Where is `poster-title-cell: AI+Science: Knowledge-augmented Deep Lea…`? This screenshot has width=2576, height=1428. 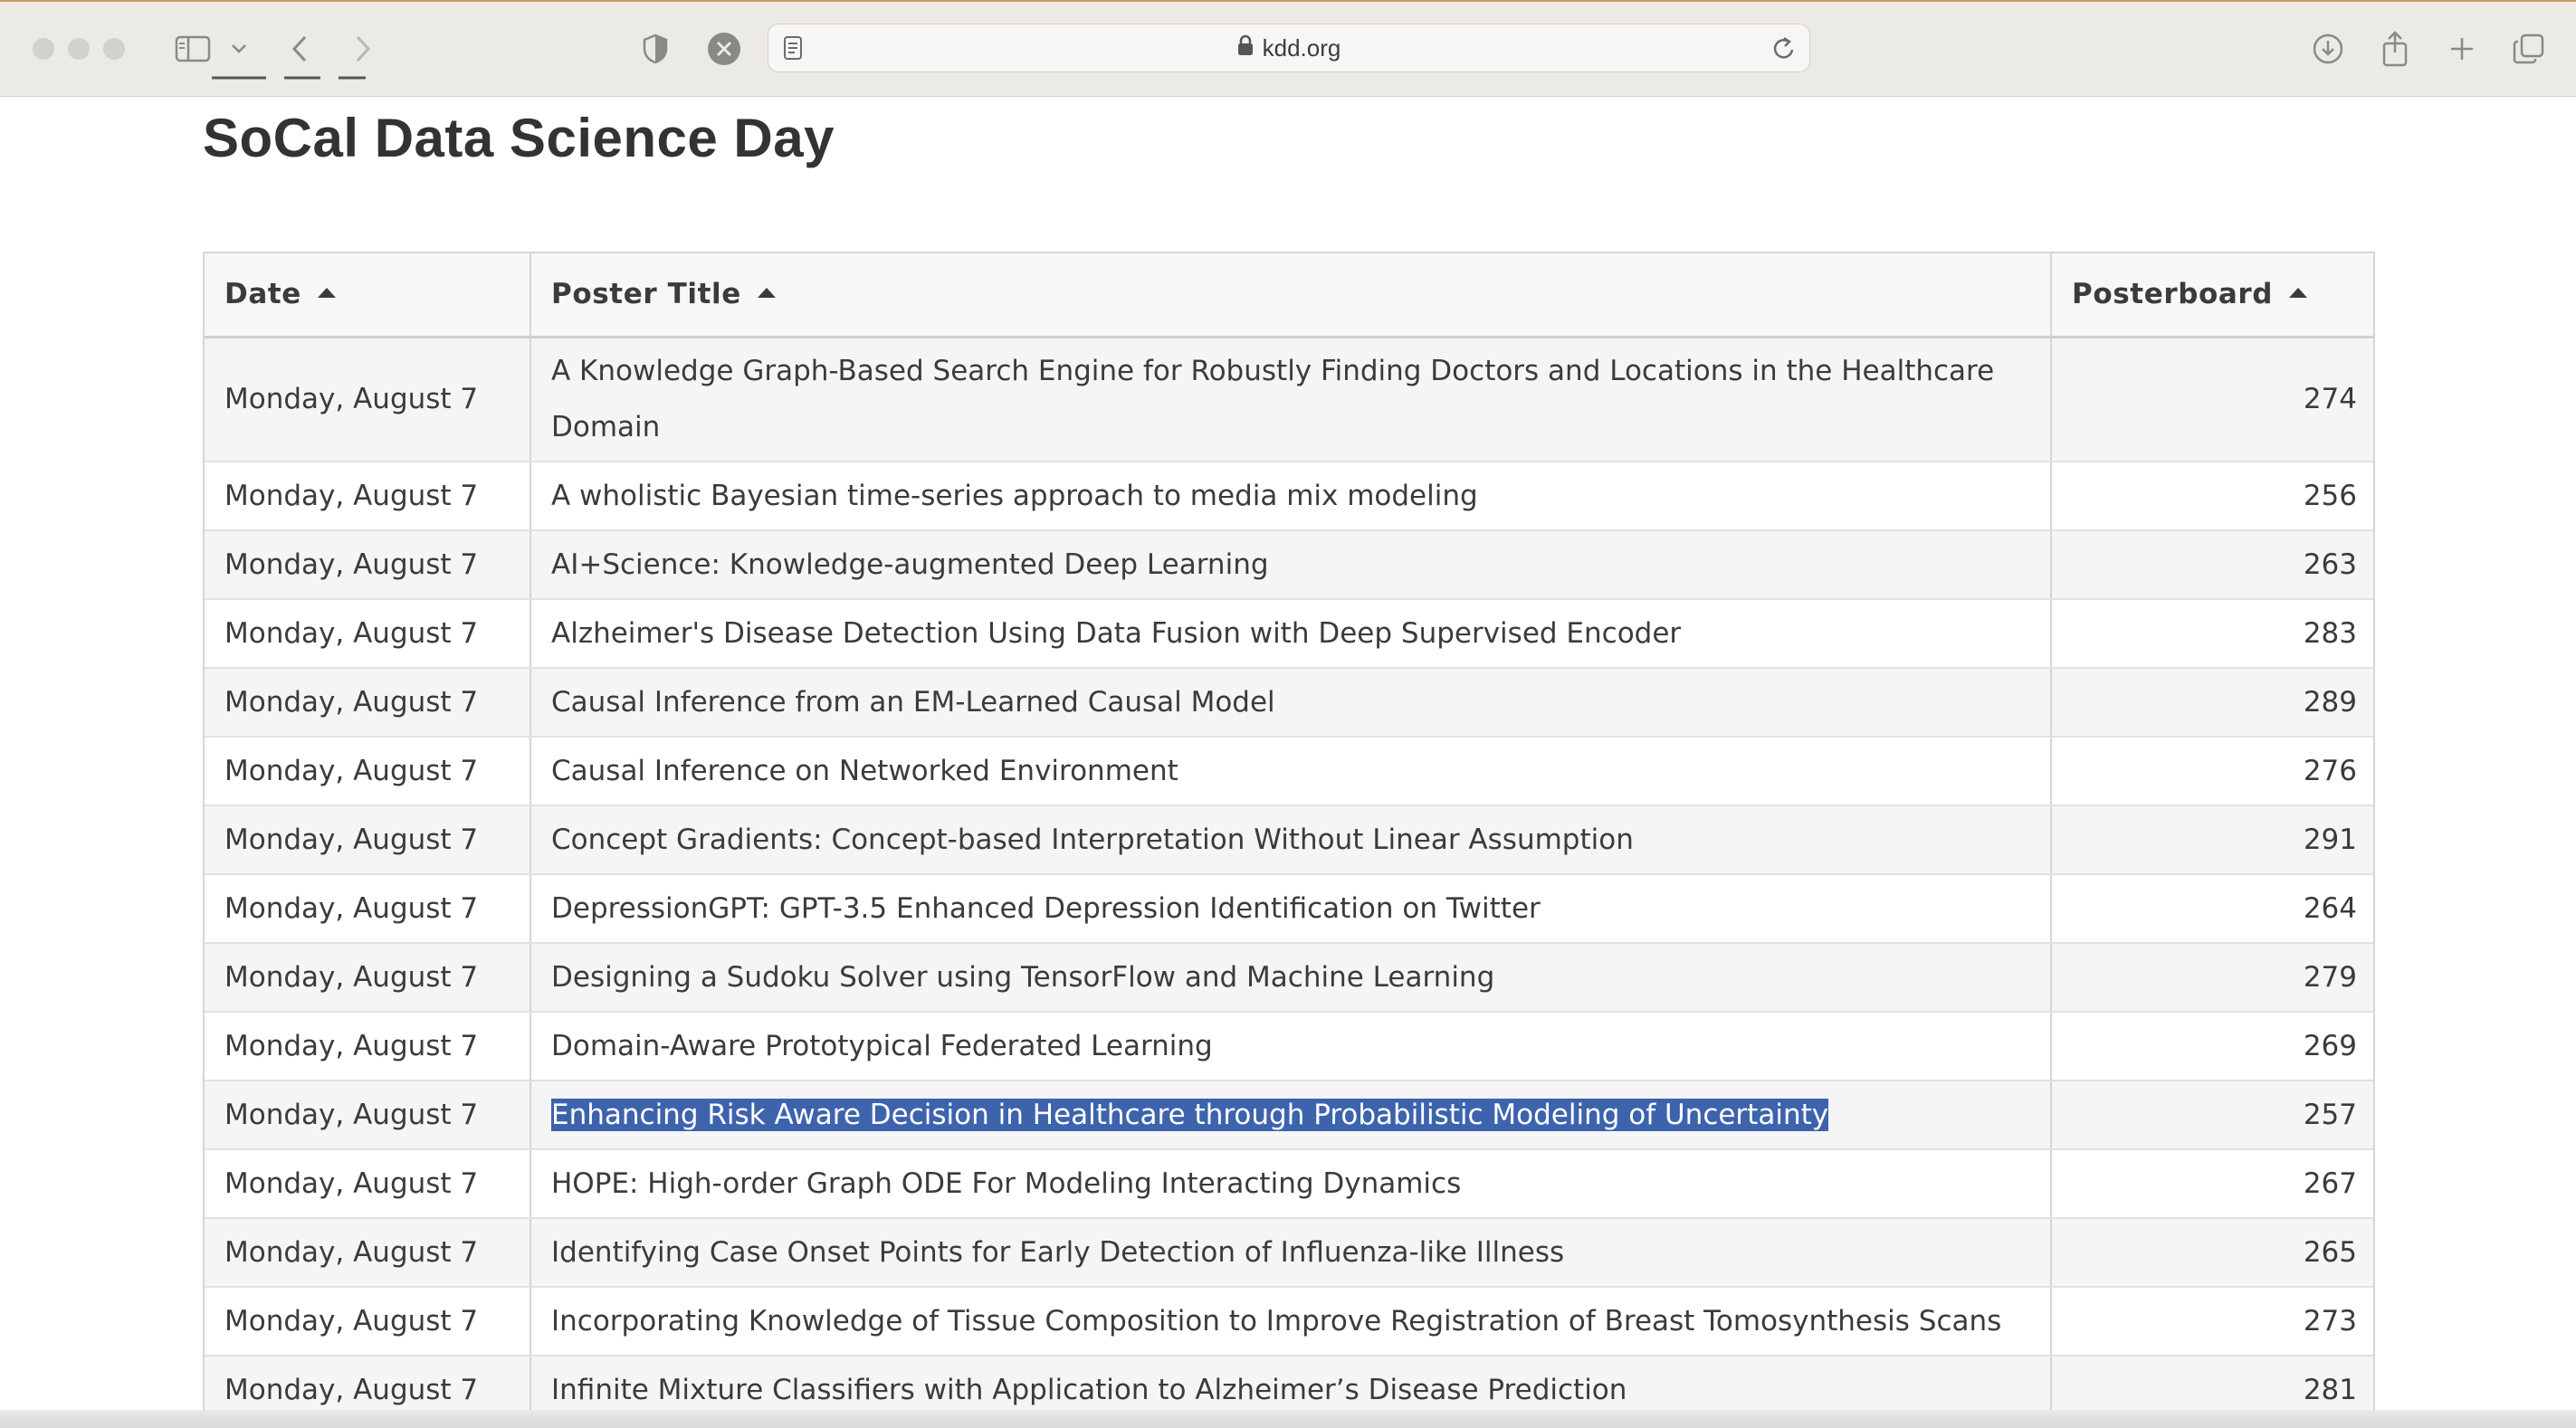 poster-title-cell: AI+Science: Knowledge-augmented Deep Lea… is located at coordinates (1291, 565).